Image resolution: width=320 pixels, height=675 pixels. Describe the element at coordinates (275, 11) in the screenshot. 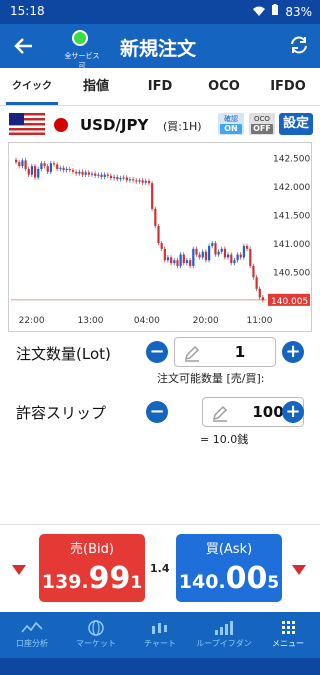

I see `battery-icon` at that location.